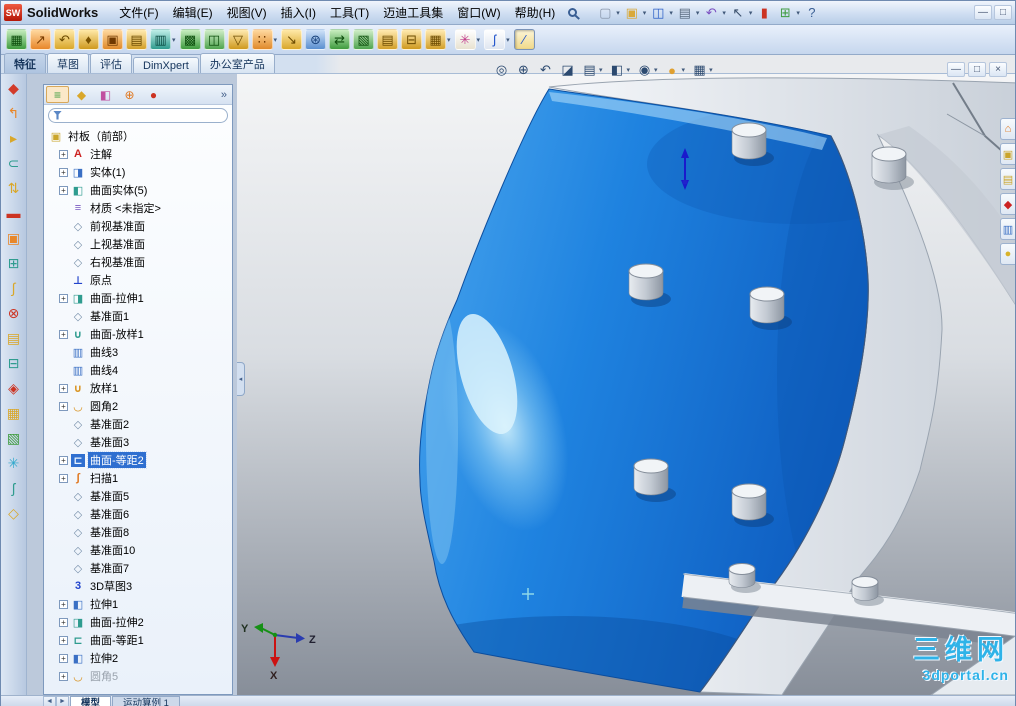  Describe the element at coordinates (40, 39) in the screenshot. I see `export-arrow: ↗` at that location.